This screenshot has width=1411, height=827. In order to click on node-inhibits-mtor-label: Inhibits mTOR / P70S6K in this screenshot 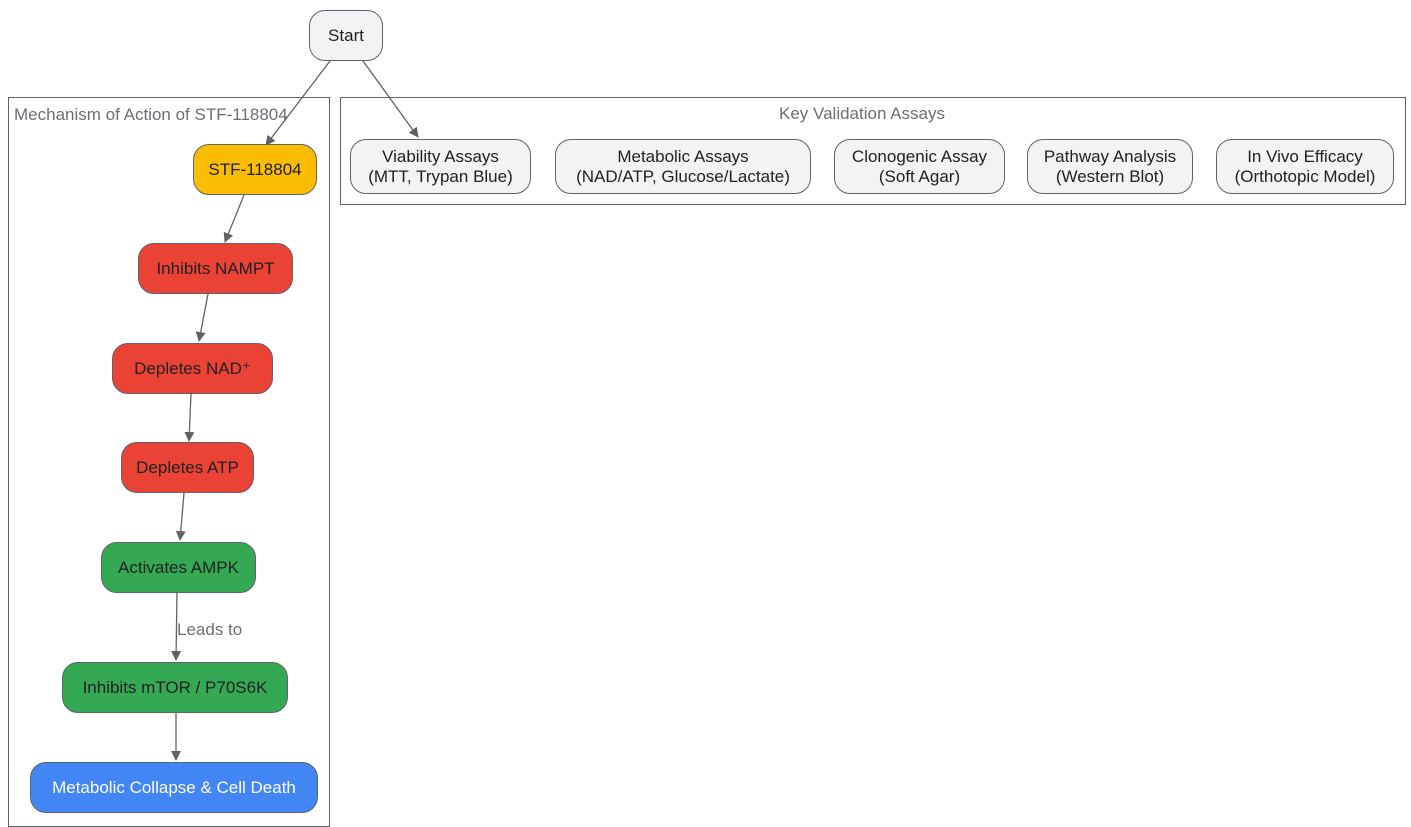, I will do `click(175, 687)`.